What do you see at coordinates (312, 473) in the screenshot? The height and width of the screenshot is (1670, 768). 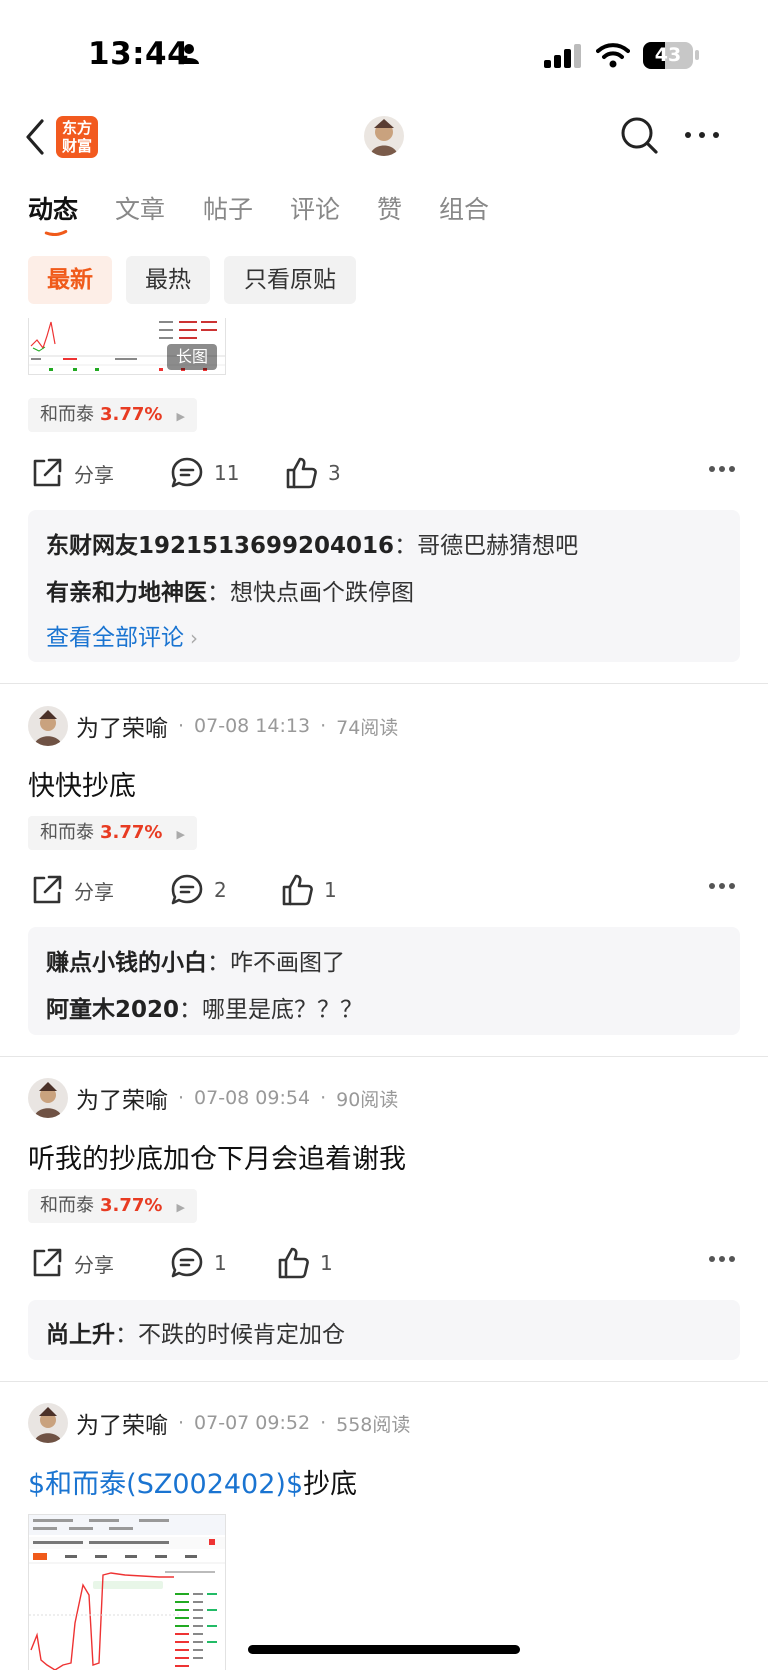 I see `like-button: 3` at bounding box center [312, 473].